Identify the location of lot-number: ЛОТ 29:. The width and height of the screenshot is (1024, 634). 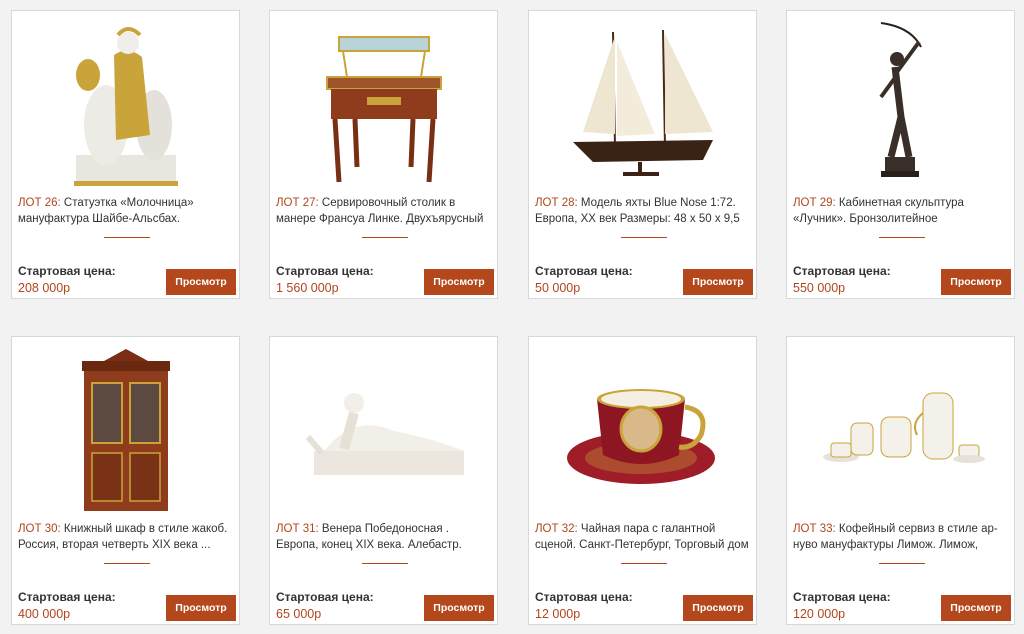
(814, 203).